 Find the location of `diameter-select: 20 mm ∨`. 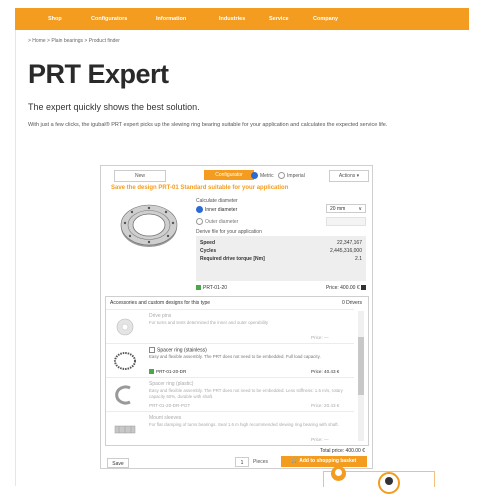

diameter-select: 20 mm ∨ is located at coordinates (346, 208).